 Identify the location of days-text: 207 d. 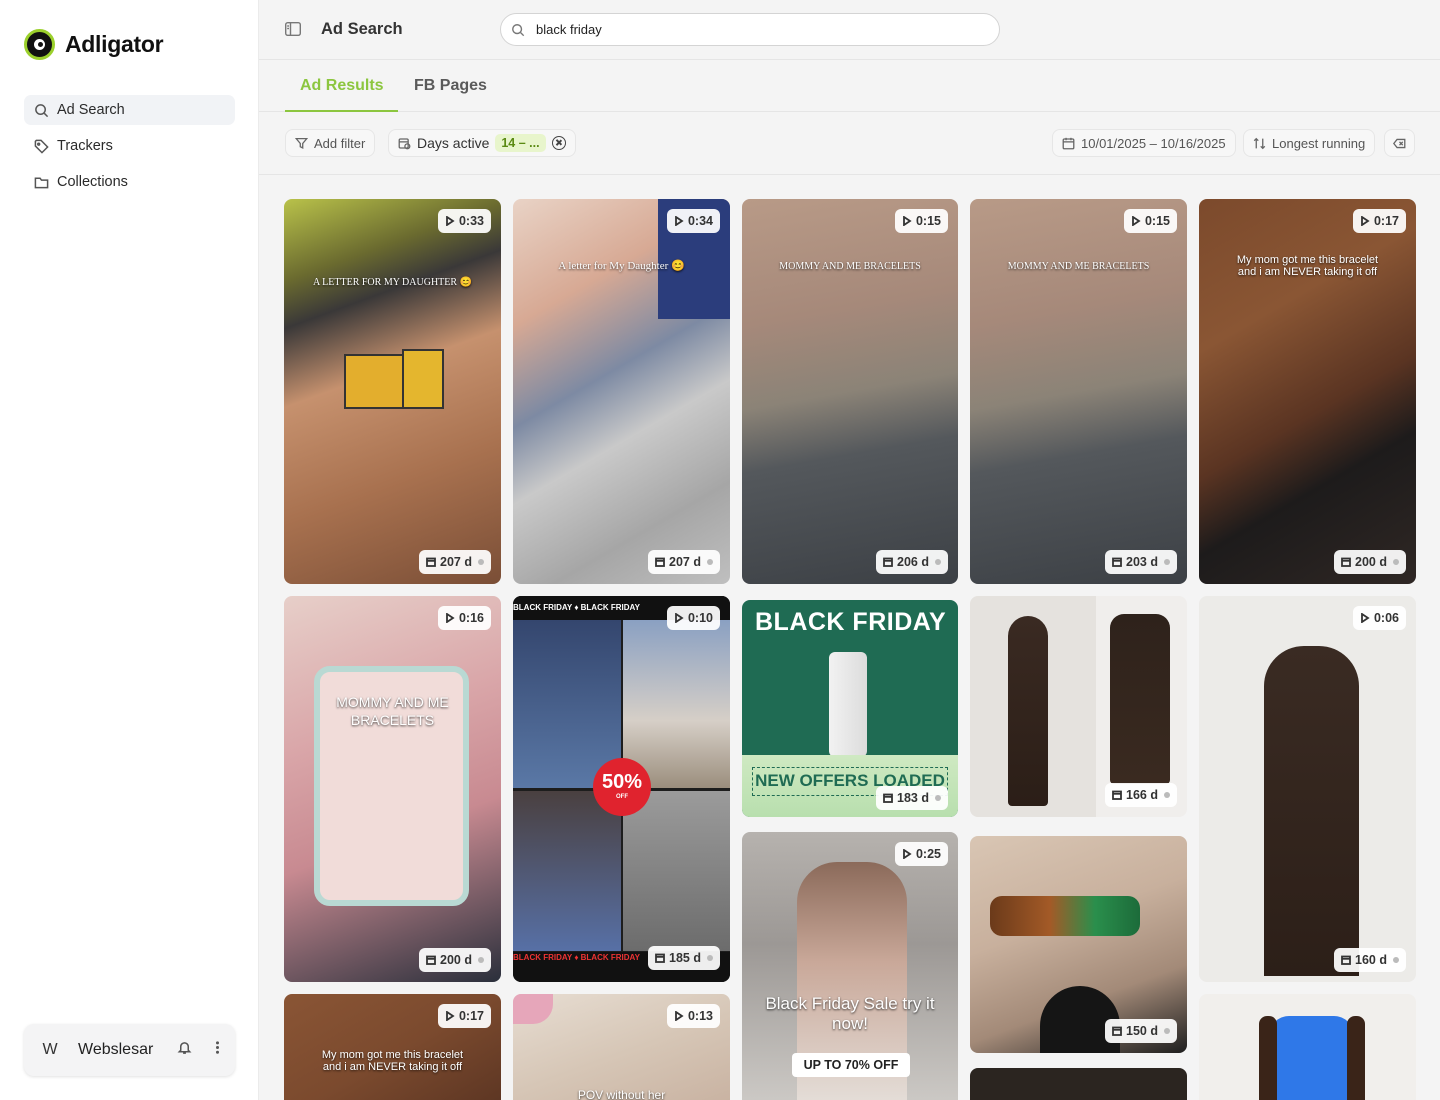
(685, 562).